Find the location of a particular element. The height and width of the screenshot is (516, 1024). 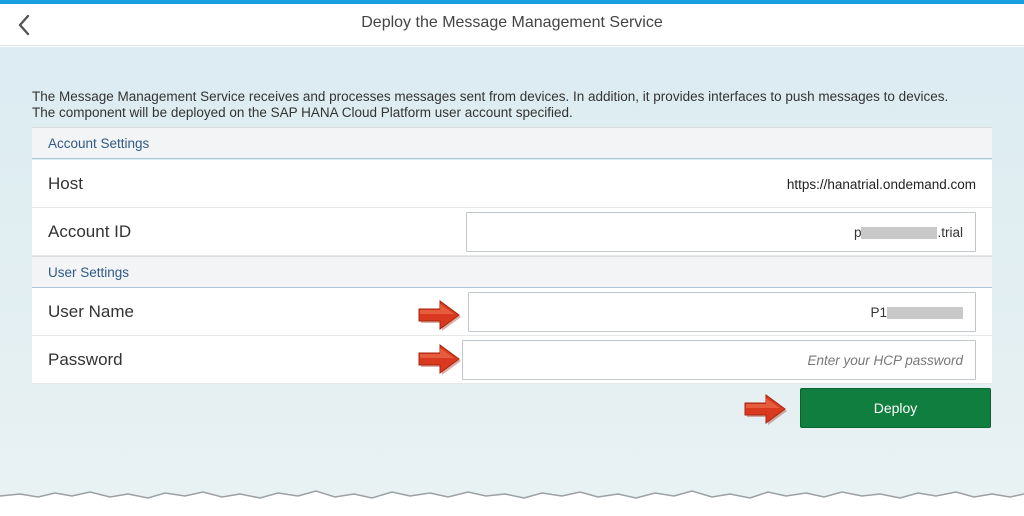

section-title: Account Settings is located at coordinates (99, 143).